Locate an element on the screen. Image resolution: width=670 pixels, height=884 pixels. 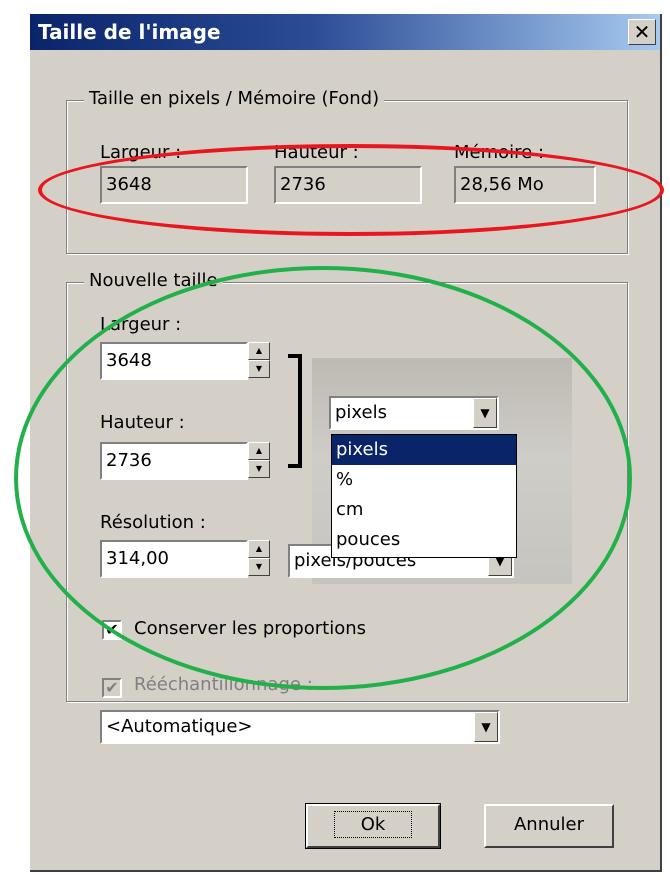
cancel-label: Annuler is located at coordinates (548, 824).